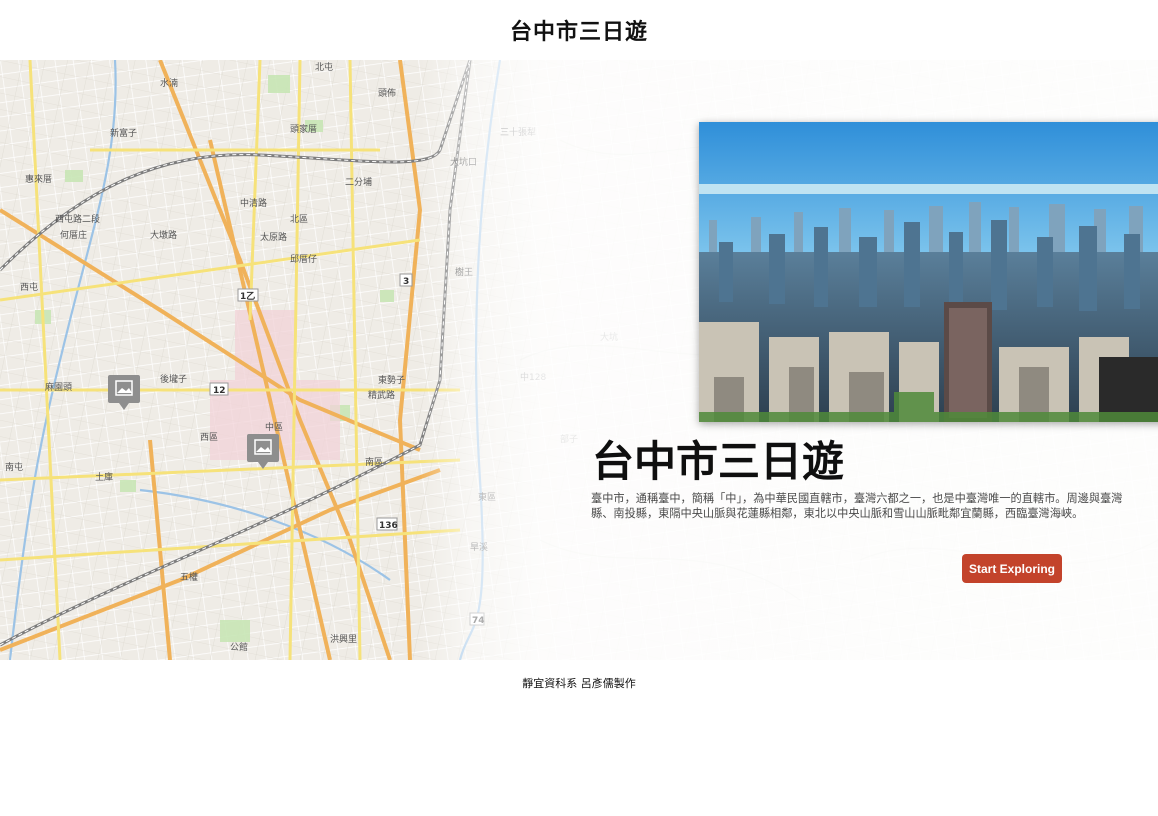  I want to click on page-footer: 靜宜資科系 呂彥儒製作, so click(579, 683).